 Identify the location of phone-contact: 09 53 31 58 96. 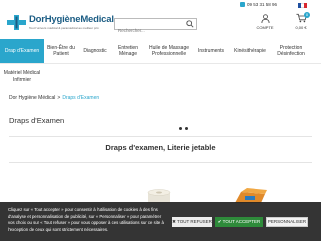
(259, 5).